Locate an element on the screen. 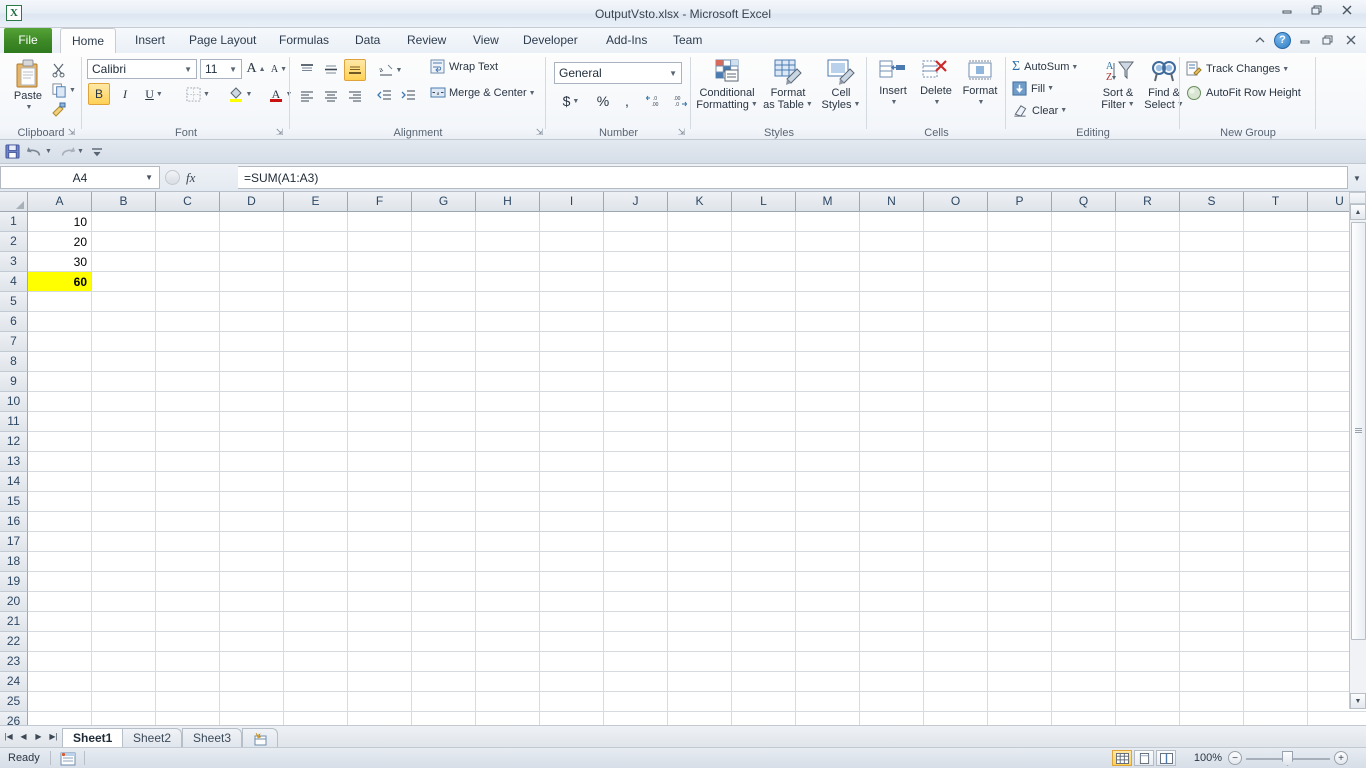  row-header-4: 4 is located at coordinates (14, 282).